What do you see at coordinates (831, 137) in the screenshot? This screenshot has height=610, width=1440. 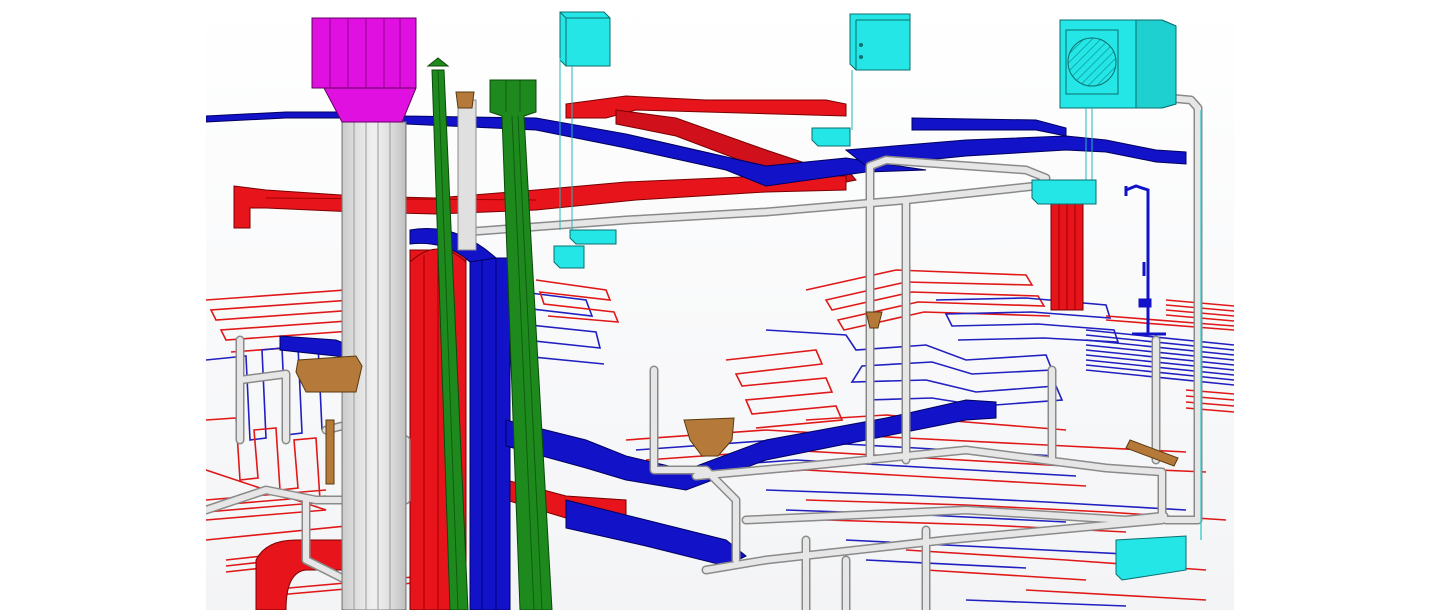 I see `ceiling-cassette-unit-middle` at bounding box center [831, 137].